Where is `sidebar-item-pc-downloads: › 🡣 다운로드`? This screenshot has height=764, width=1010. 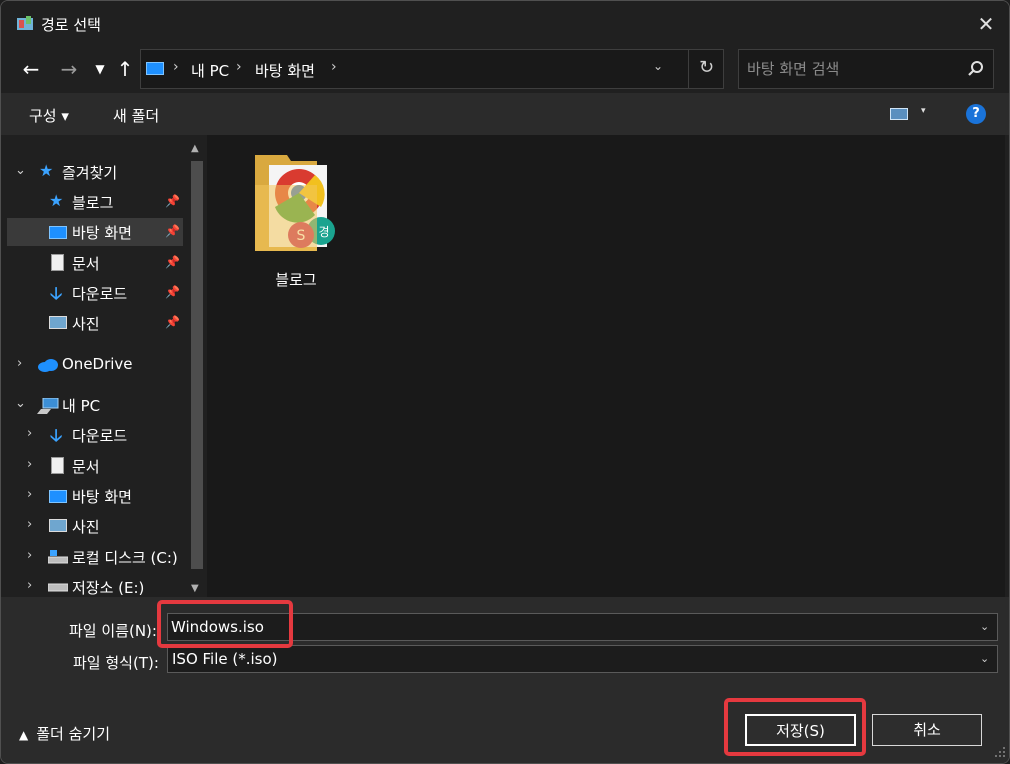
sidebar-item-pc-downloads: › 🡣 다운로드 is located at coordinates (95, 435).